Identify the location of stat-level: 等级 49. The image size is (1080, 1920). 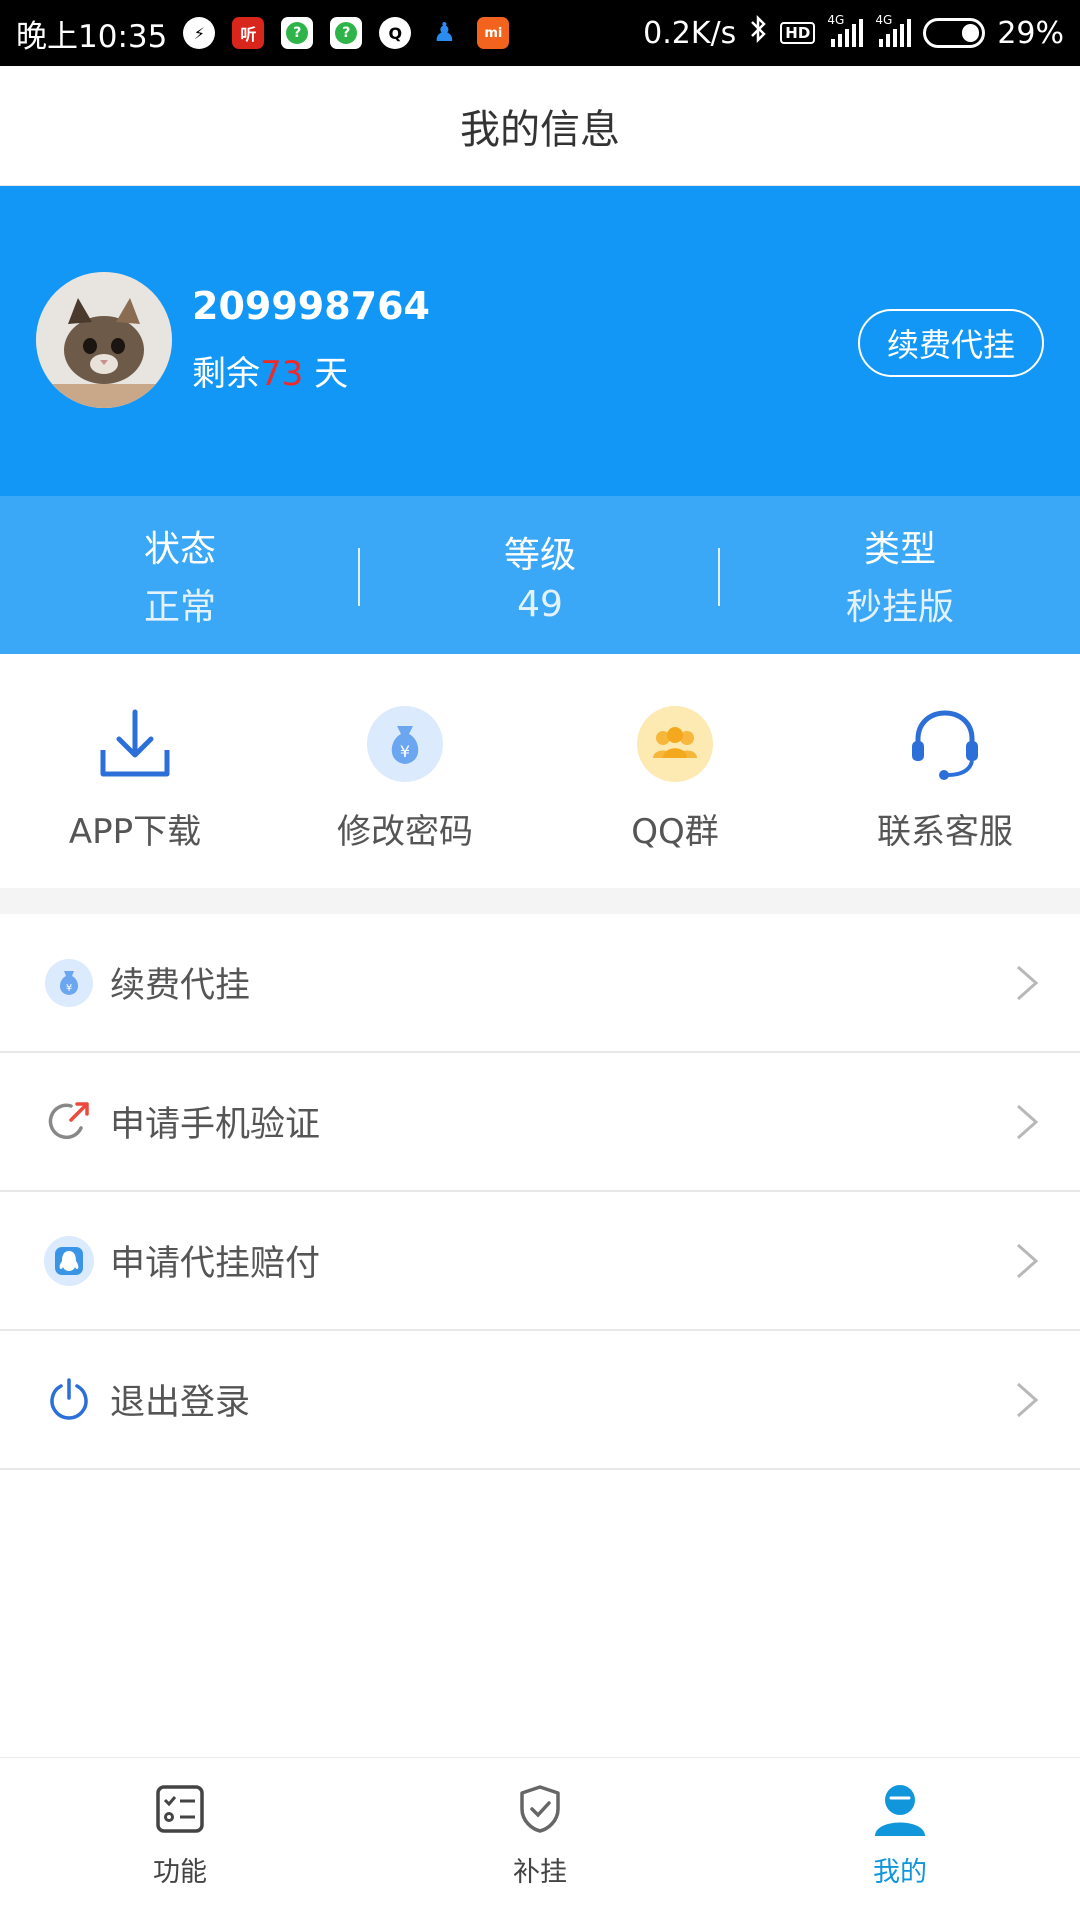
(540, 575).